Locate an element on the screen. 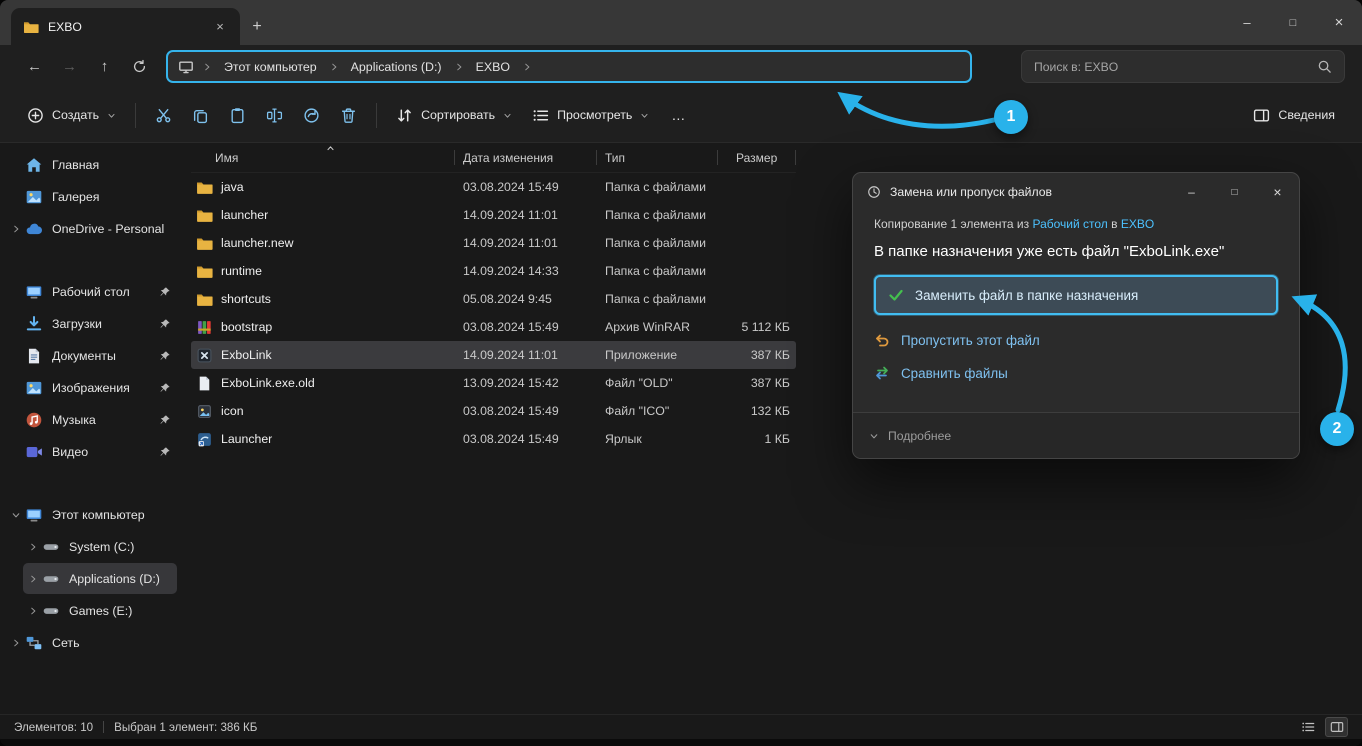 The width and height of the screenshot is (1362, 746). sidebar-item-pictures: Изображения is located at coordinates (91, 387).